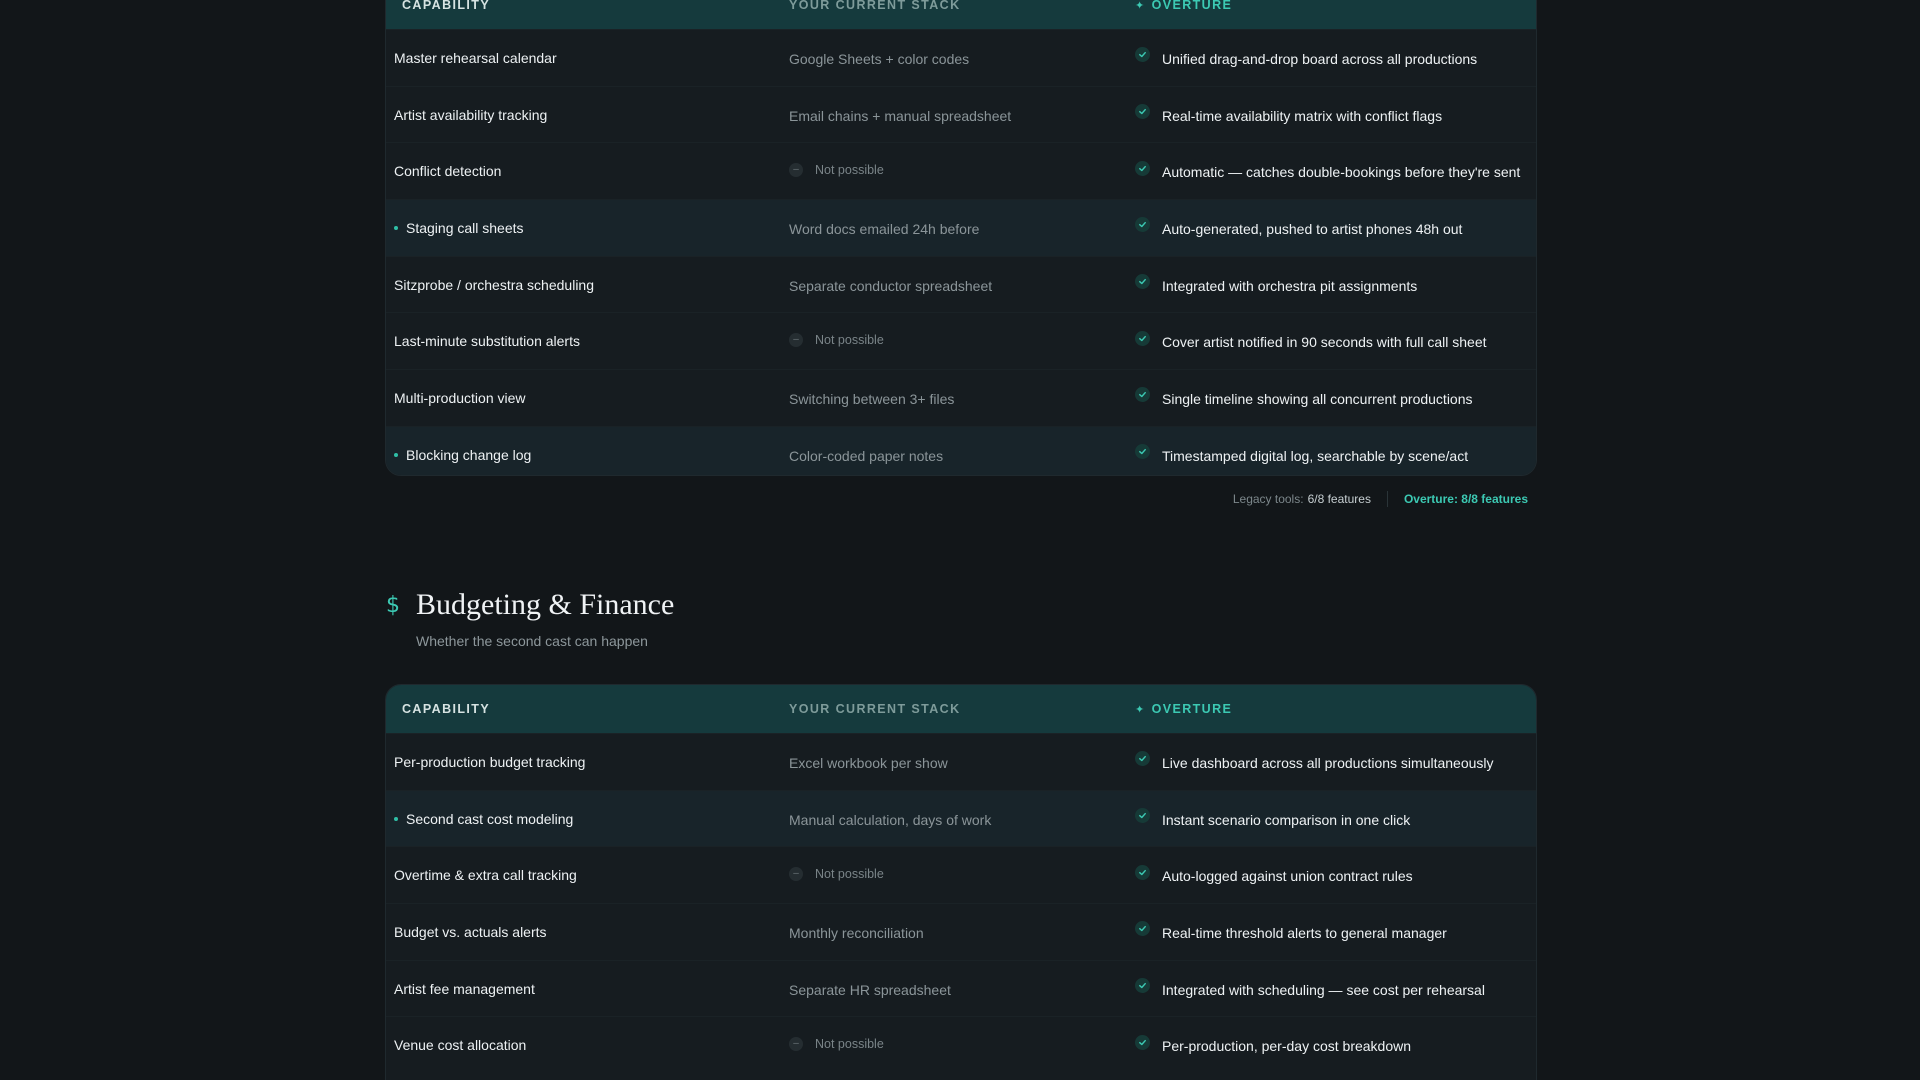  What do you see at coordinates (870, 989) in the screenshot?
I see `current-stack-cell: Separate HR spreadsheet` at bounding box center [870, 989].